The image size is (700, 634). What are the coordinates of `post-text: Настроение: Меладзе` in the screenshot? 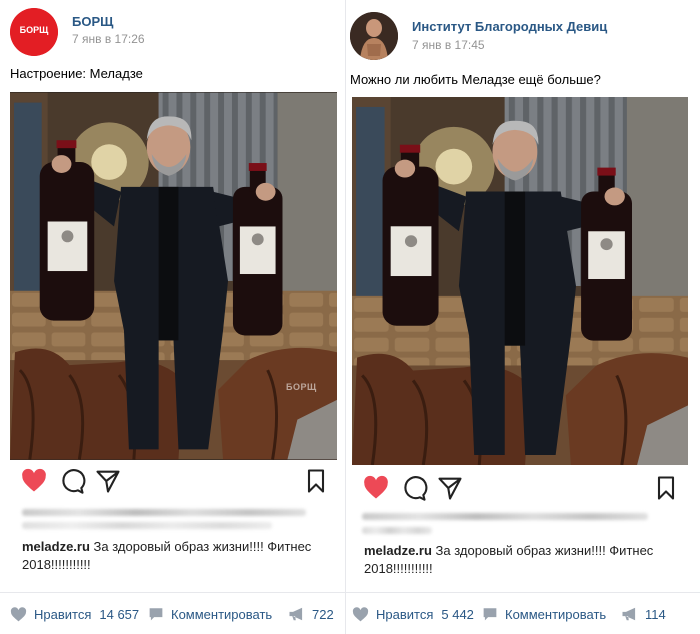 It's located at (76, 73).